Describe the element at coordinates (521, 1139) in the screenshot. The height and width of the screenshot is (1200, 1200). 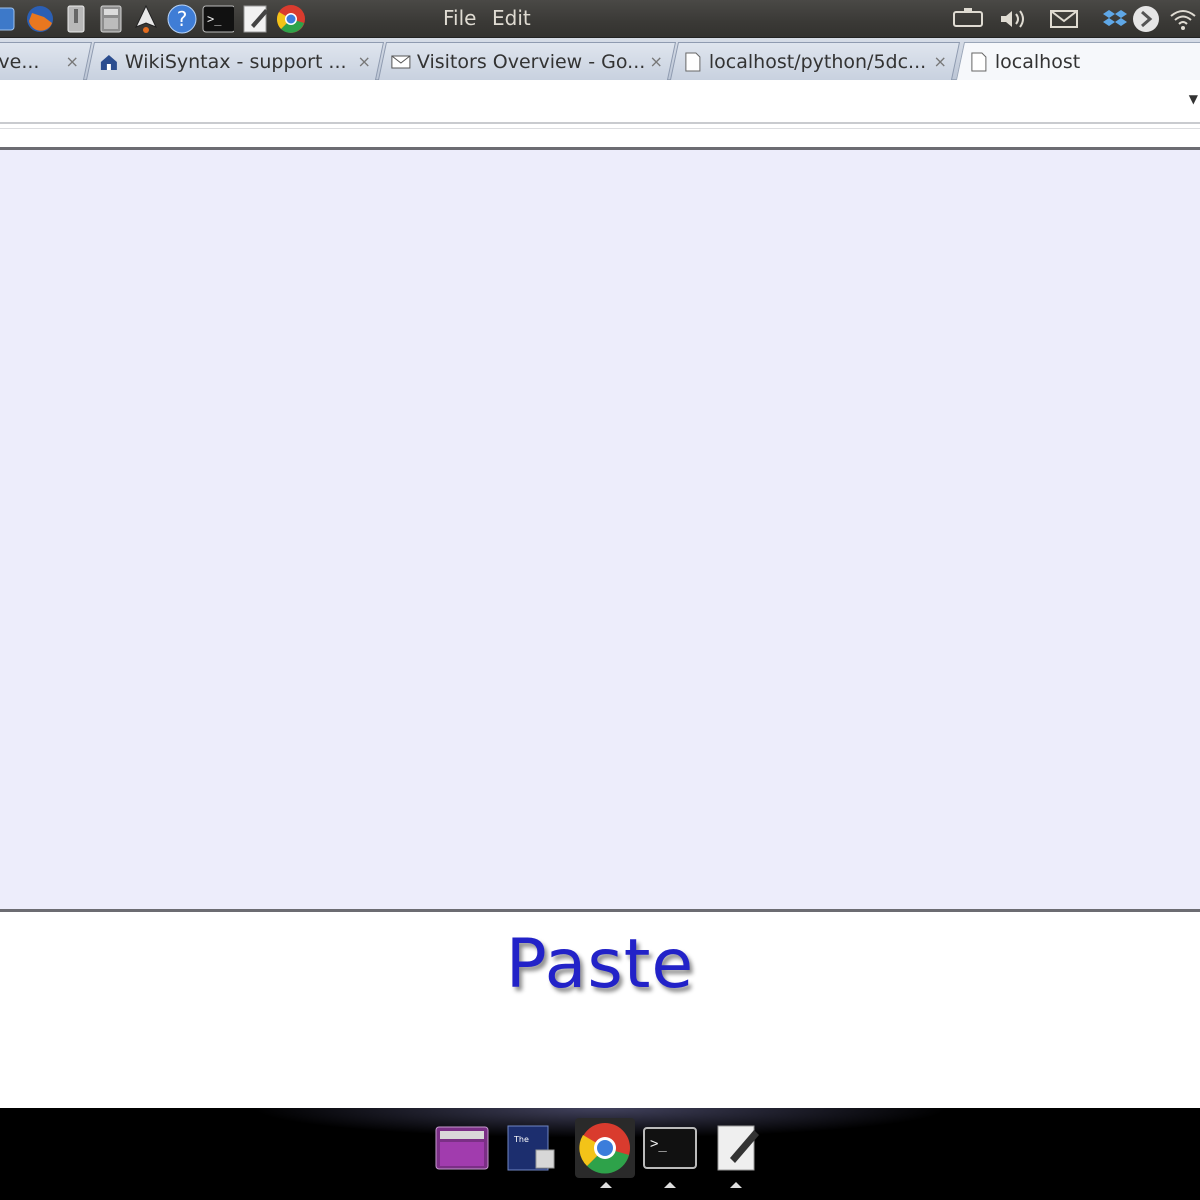
I see `svg-text: The` at that location.